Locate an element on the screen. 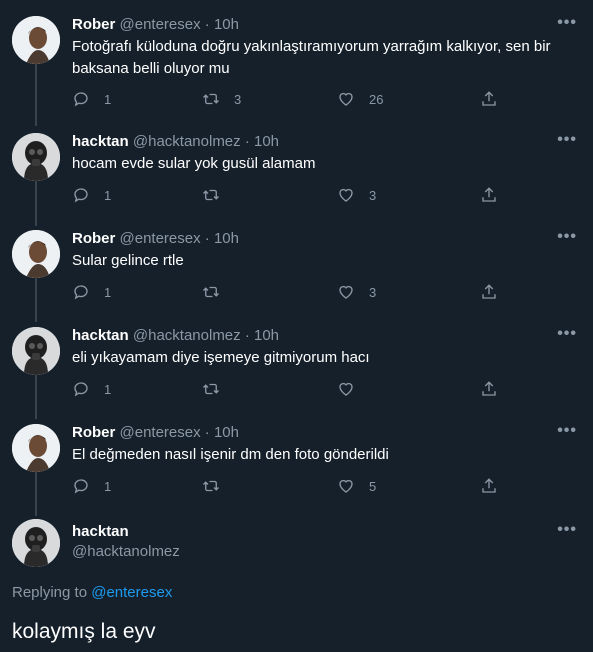  tweet-text: Sular gelince rtle is located at coordinates (128, 260).